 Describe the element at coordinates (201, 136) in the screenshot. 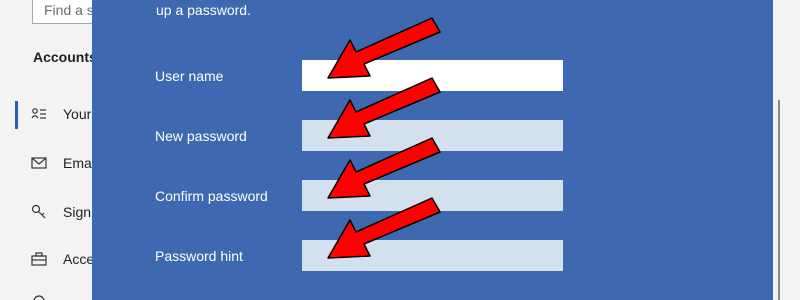

I see `new-password-label: New password` at that location.